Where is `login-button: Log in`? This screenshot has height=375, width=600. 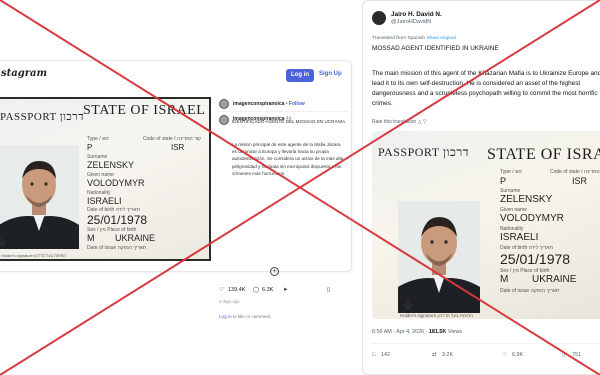
login-button: Log in is located at coordinates (300, 75).